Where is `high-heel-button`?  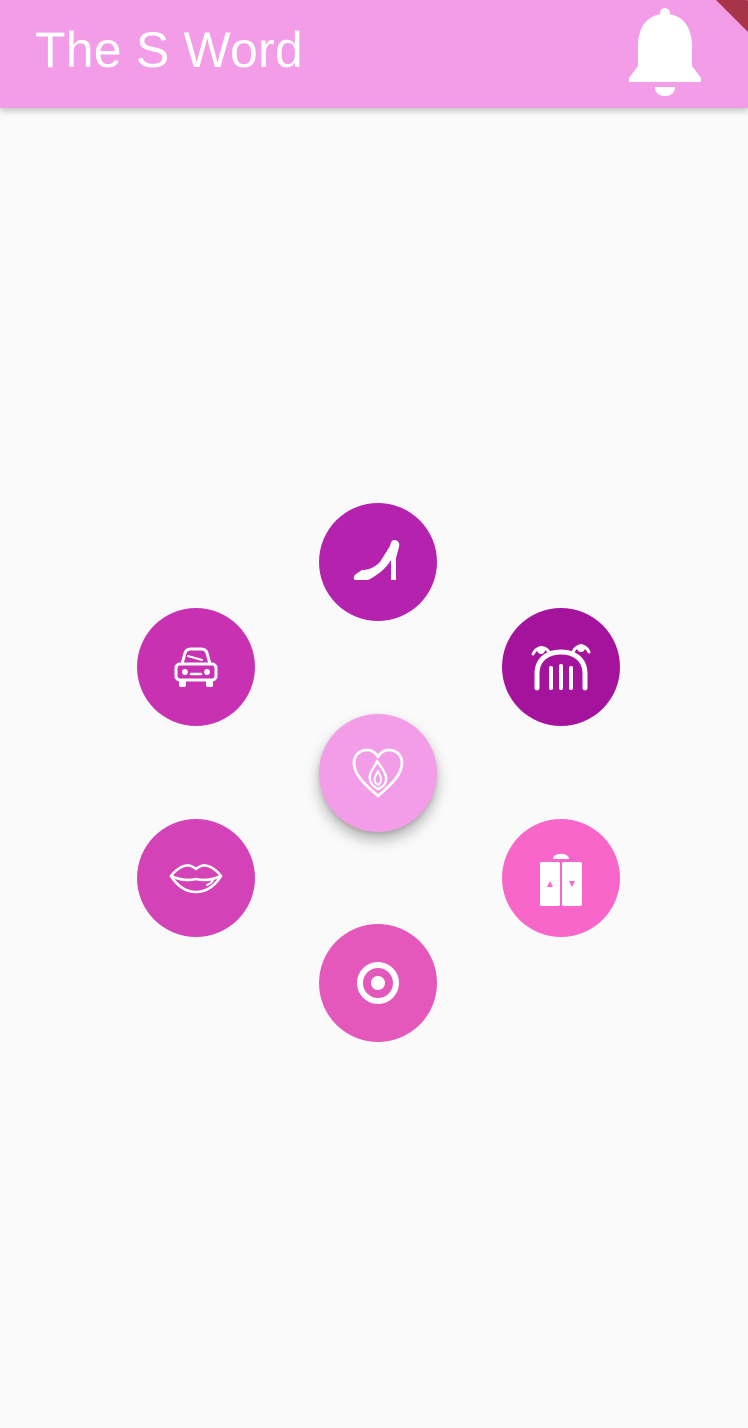 high-heel-button is located at coordinates (378, 562).